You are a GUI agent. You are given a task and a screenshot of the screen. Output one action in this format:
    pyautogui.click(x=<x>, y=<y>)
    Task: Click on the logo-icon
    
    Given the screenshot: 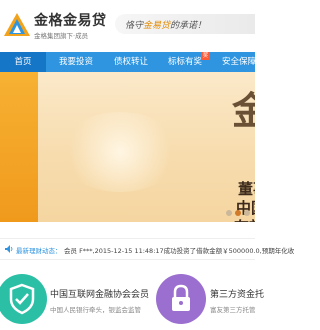 What is the action you would take?
    pyautogui.click(x=17, y=25)
    